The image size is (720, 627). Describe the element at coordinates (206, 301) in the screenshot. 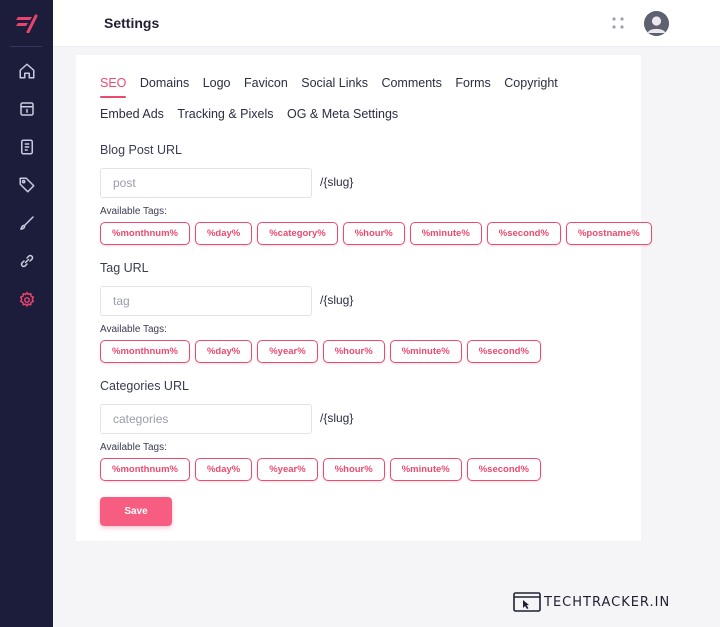

I see `tag-url-input` at that location.